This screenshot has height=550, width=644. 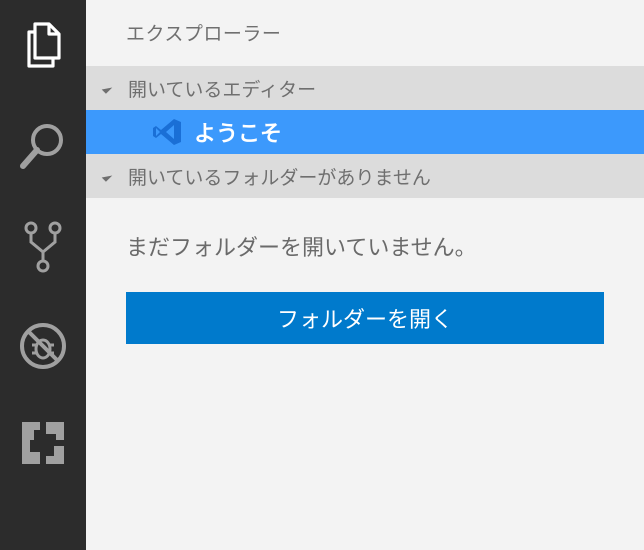 I want to click on open-editors-header: 開いているエディター, so click(x=365, y=88).